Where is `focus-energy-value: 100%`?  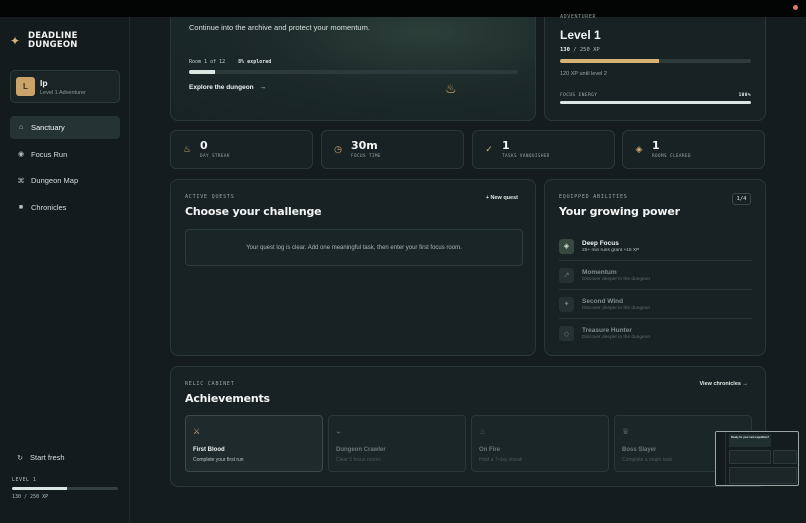 focus-energy-value: 100% is located at coordinates (744, 95).